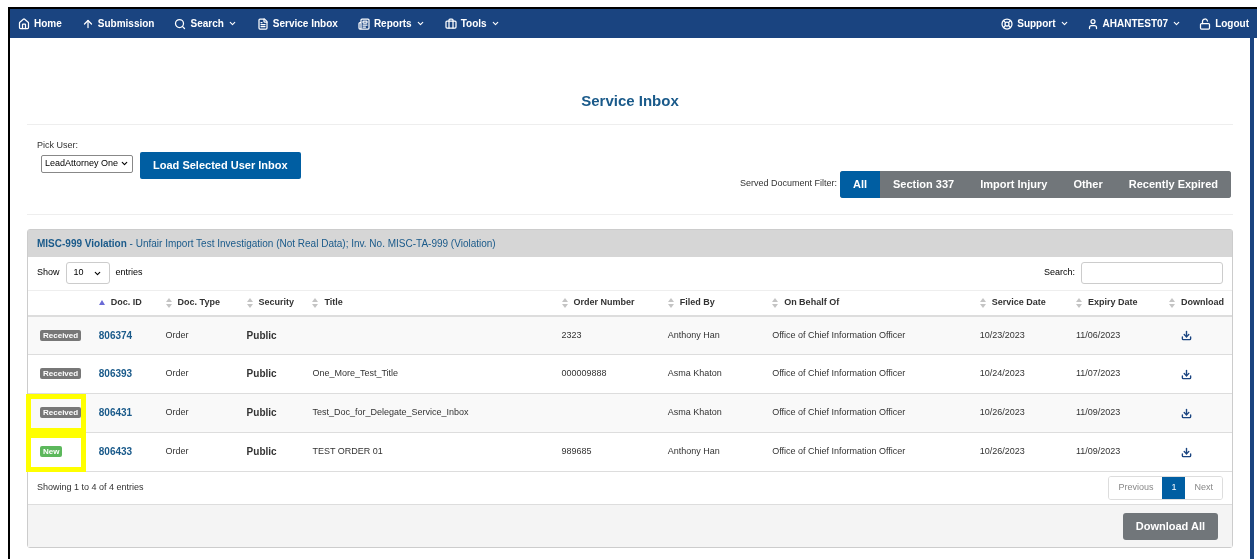 The height and width of the screenshot is (559, 1257). I want to click on document-icon, so click(262, 23).